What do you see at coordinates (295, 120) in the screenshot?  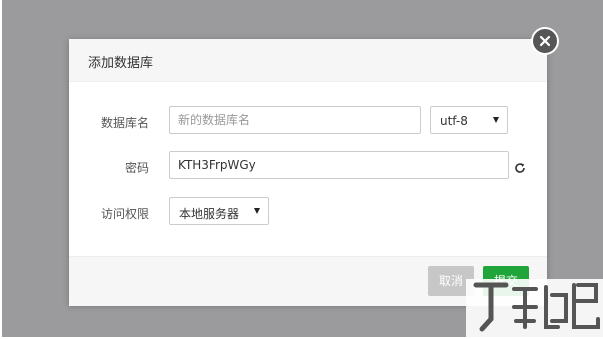 I see `db-name-input` at bounding box center [295, 120].